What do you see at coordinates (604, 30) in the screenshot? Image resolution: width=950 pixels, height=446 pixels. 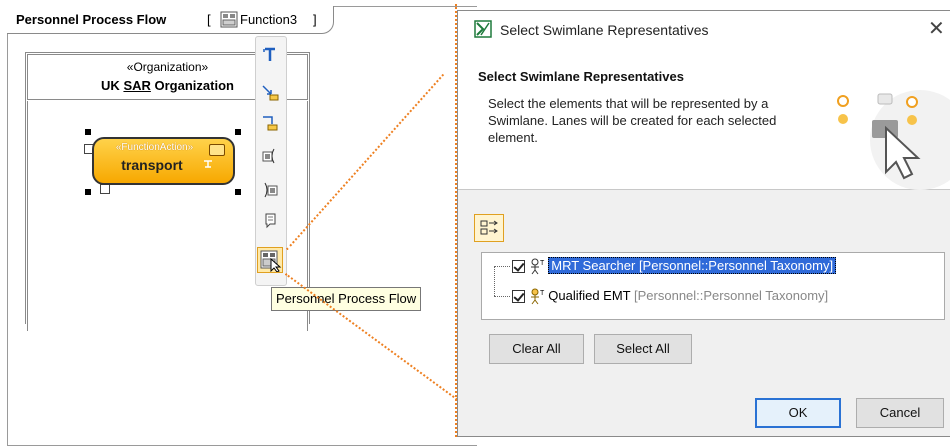 I see `dialog-title: Select Swimlane Representatives` at bounding box center [604, 30].